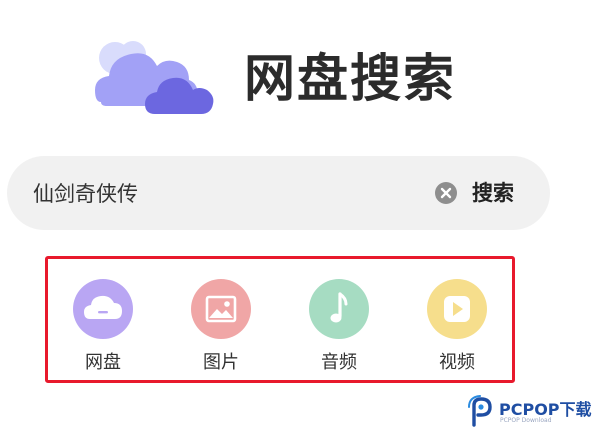  I want to click on cloud-drive-icon, so click(103, 309).